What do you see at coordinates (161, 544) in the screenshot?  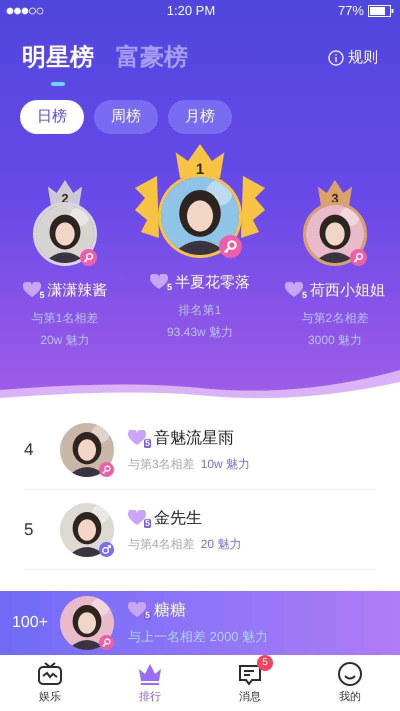 I see `gap-label: 与第4名相差` at bounding box center [161, 544].